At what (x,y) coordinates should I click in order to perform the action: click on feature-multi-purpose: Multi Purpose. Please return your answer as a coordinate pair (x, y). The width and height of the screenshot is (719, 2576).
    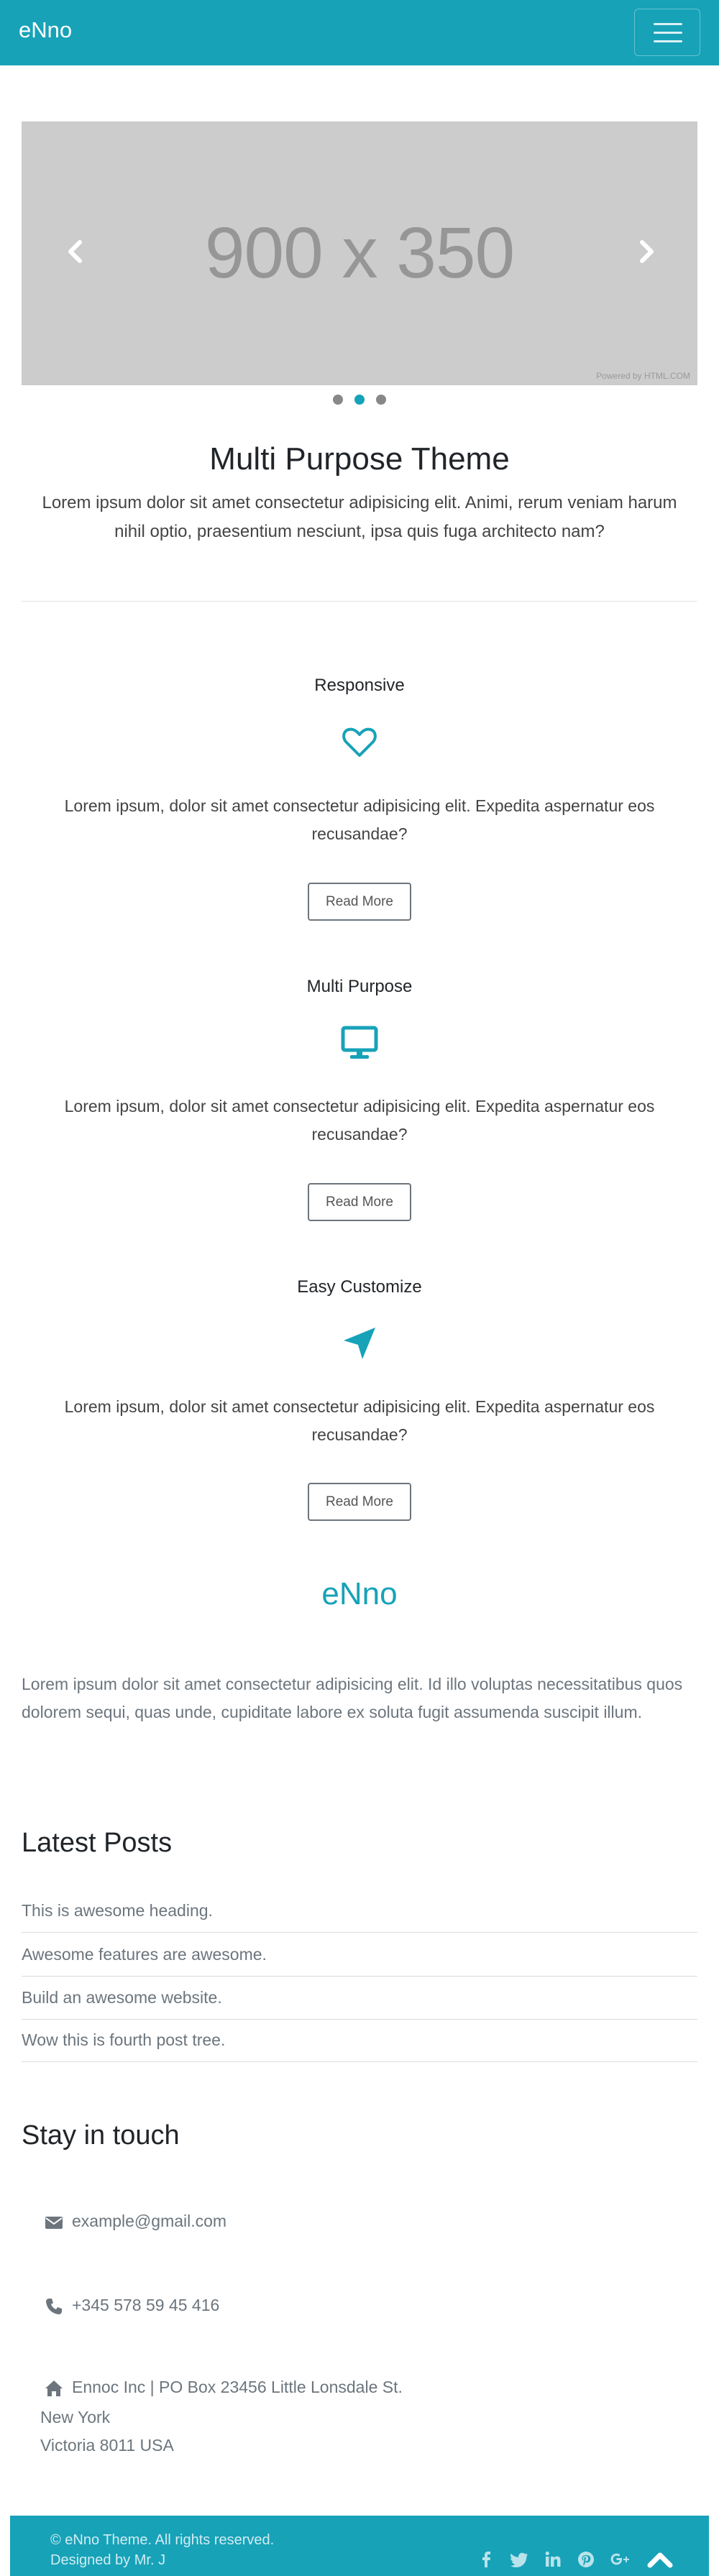
    Looking at the image, I should click on (359, 987).